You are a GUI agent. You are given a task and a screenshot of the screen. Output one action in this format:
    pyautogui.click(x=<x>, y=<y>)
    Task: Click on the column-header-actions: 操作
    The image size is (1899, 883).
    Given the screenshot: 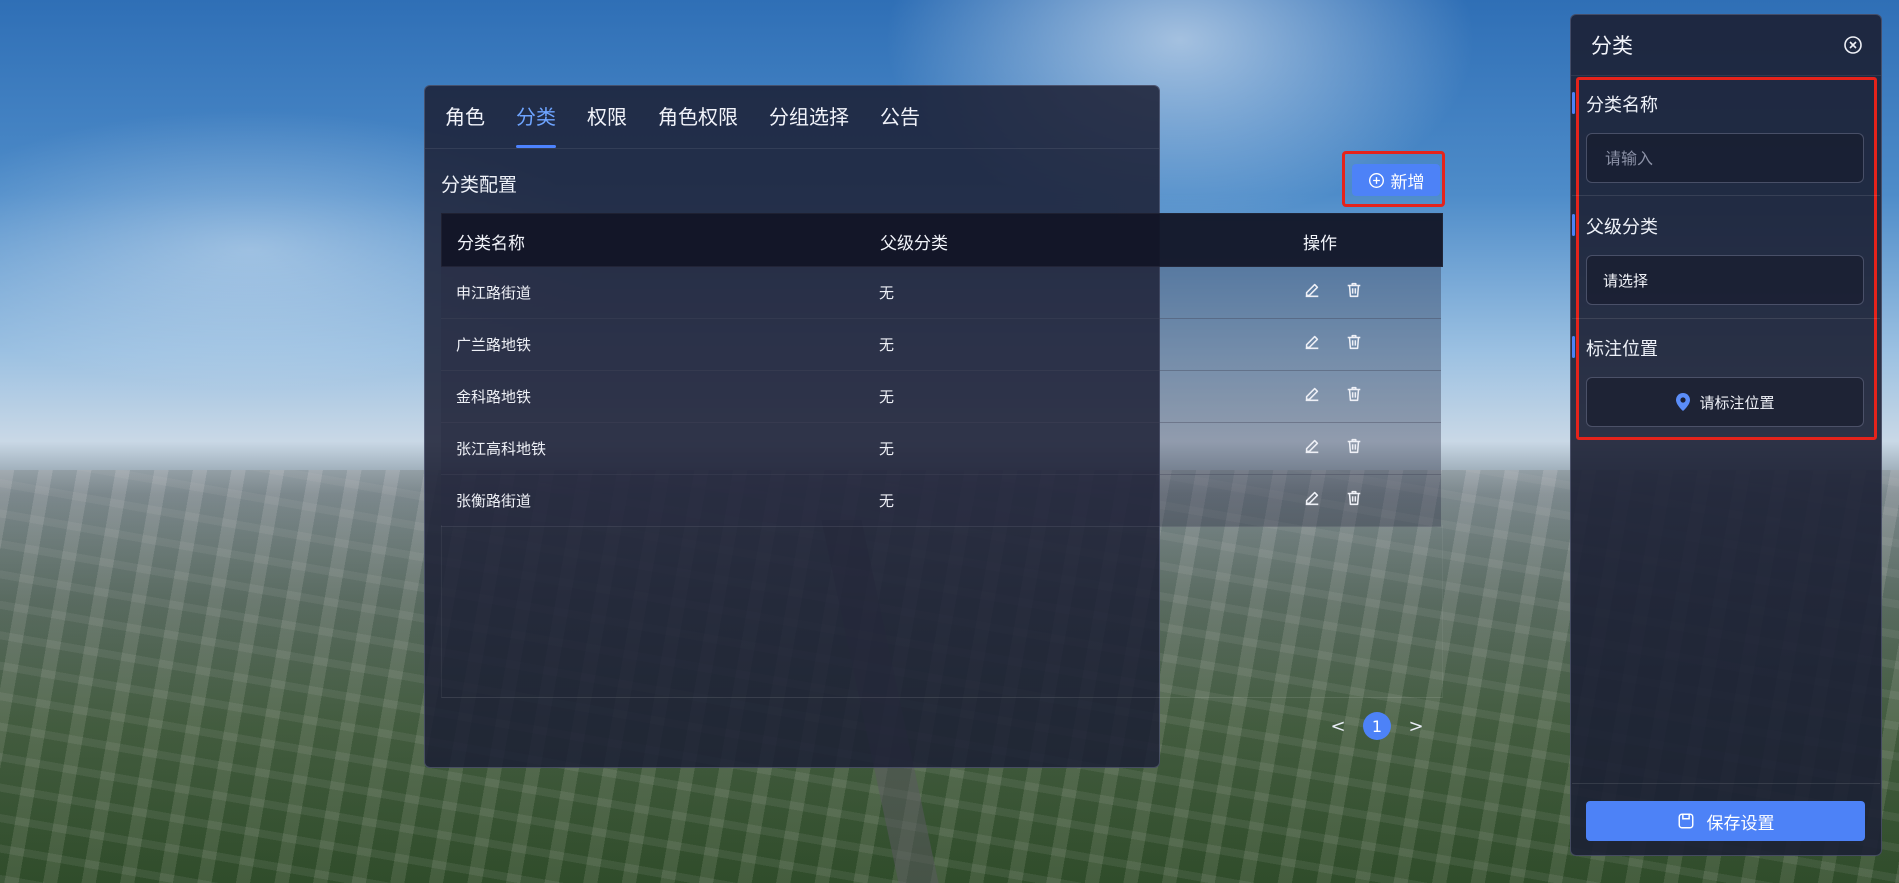 What is the action you would take?
    pyautogui.click(x=1320, y=244)
    